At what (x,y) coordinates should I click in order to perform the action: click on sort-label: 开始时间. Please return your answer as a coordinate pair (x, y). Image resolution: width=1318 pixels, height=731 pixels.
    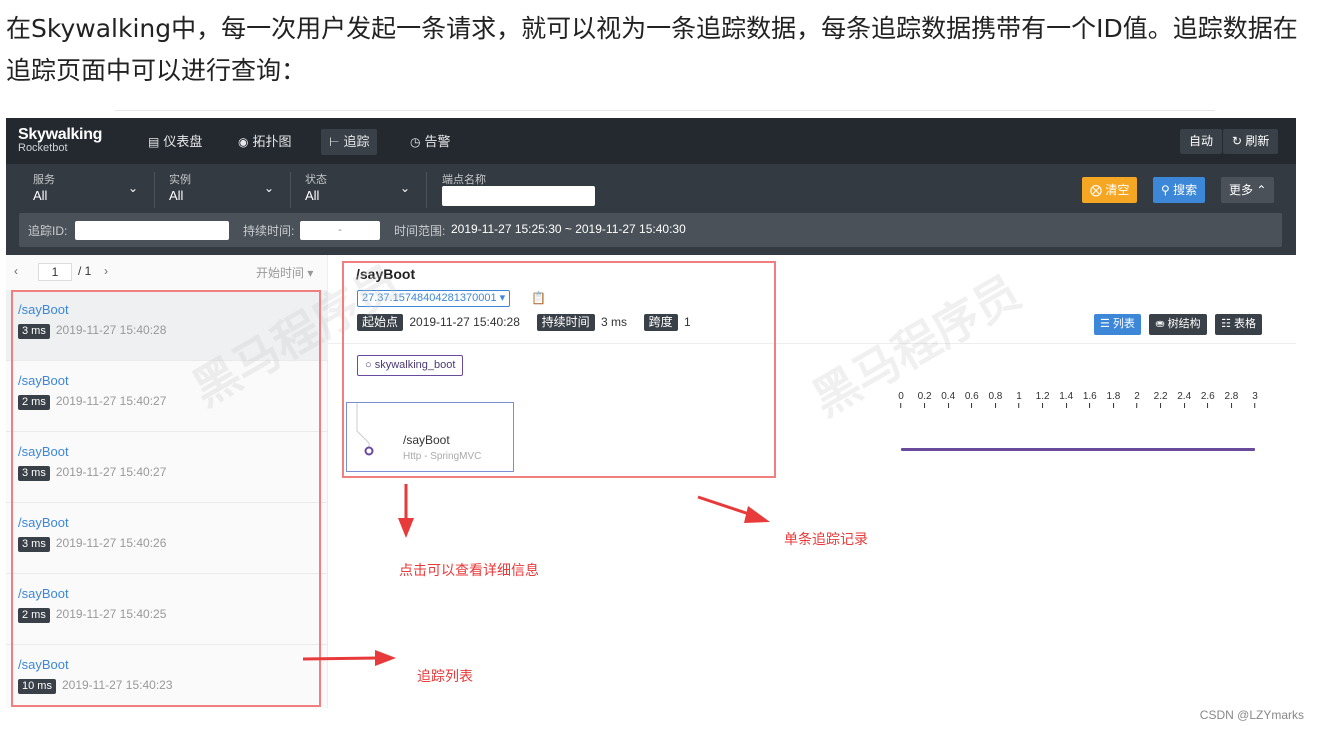
    Looking at the image, I should click on (280, 273).